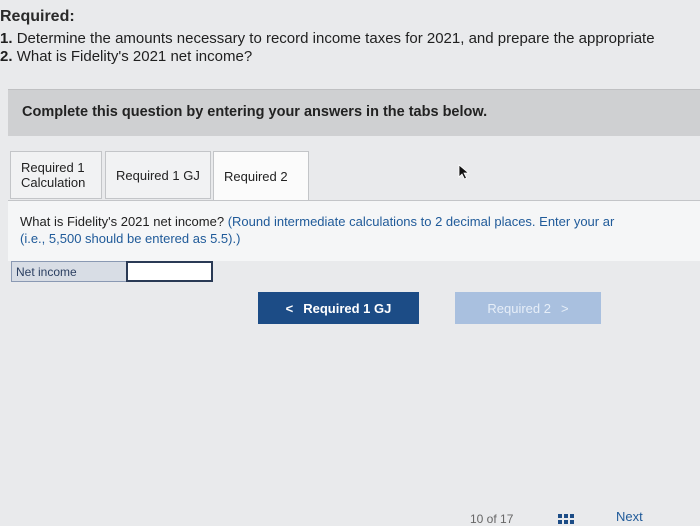 This screenshot has width=700, height=526. I want to click on question-hint-line-2: (i.e., 5,500 should be entered as 5.5).), so click(130, 238).